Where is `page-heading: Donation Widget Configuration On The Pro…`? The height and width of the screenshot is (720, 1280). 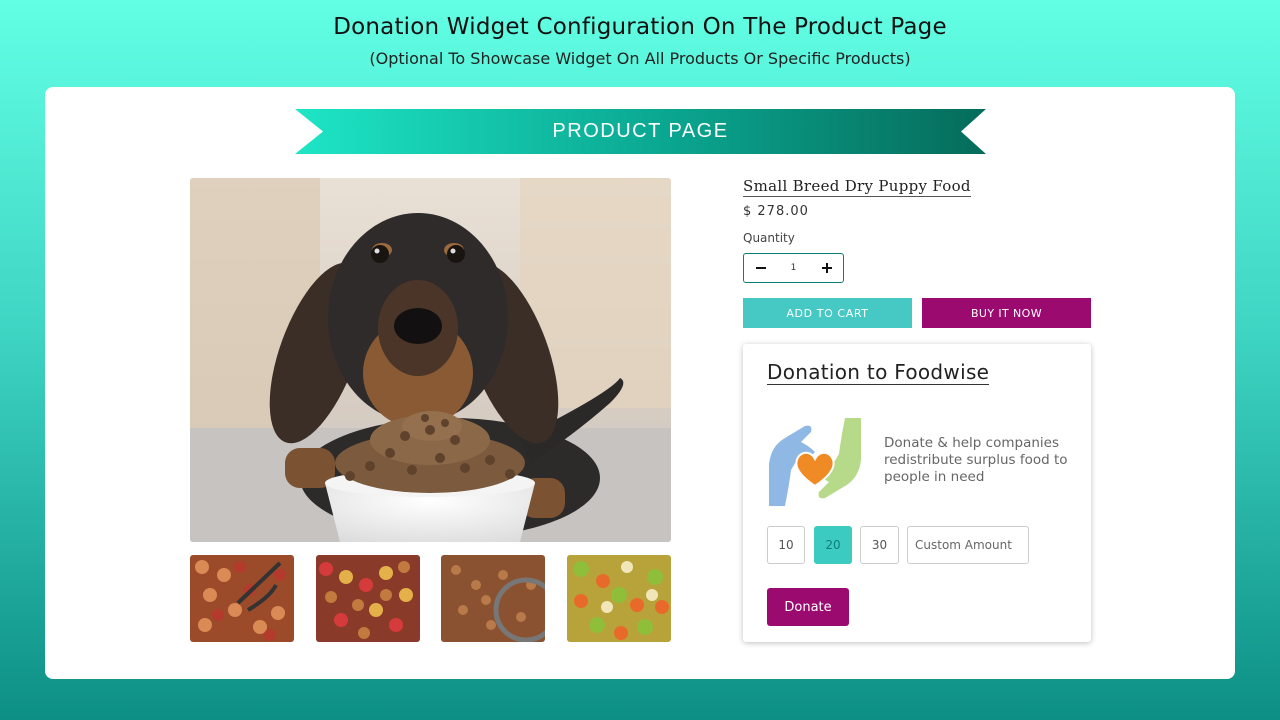 page-heading: Donation Widget Configuration On The Pro… is located at coordinates (640, 27).